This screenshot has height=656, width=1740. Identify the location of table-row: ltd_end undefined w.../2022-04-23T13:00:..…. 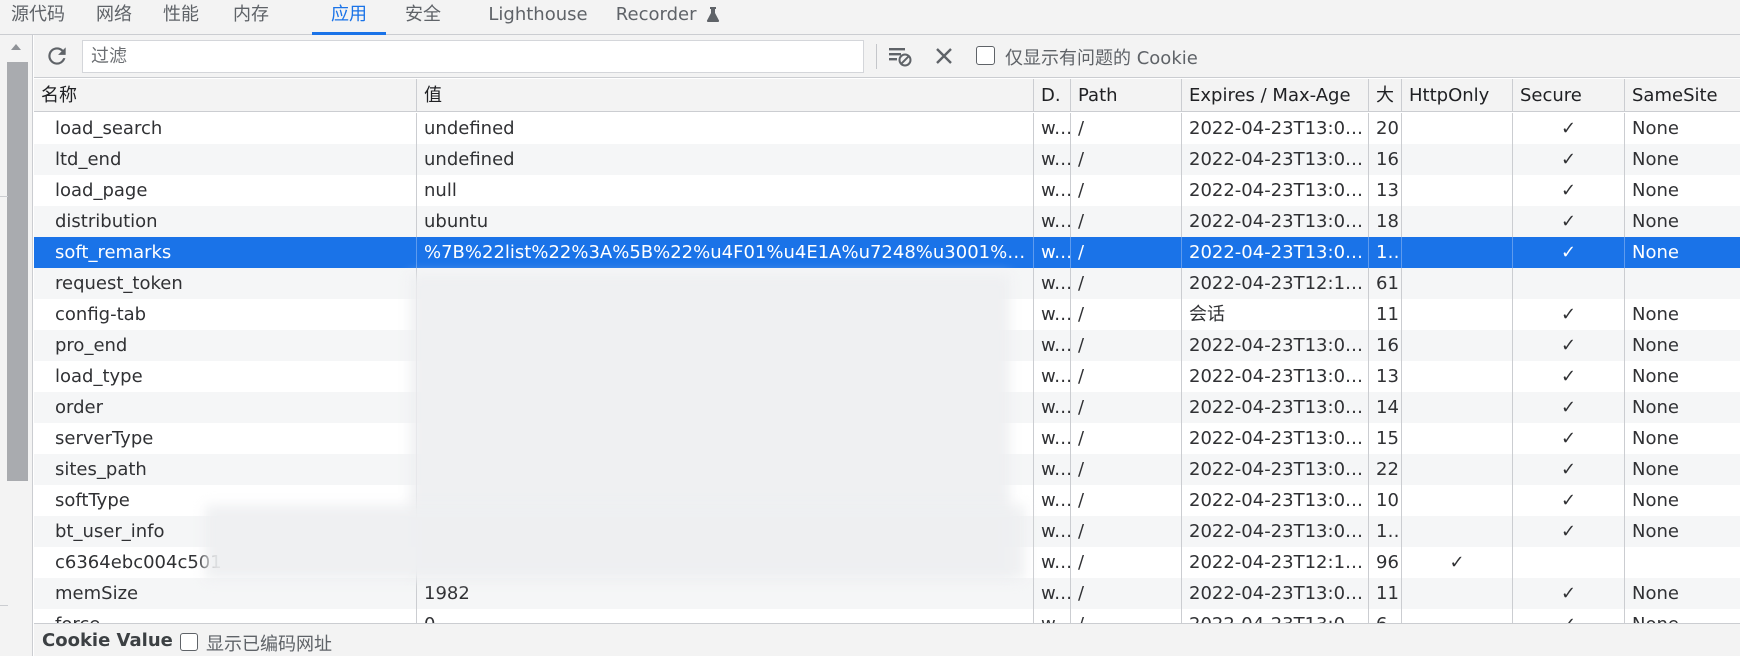
(887, 159).